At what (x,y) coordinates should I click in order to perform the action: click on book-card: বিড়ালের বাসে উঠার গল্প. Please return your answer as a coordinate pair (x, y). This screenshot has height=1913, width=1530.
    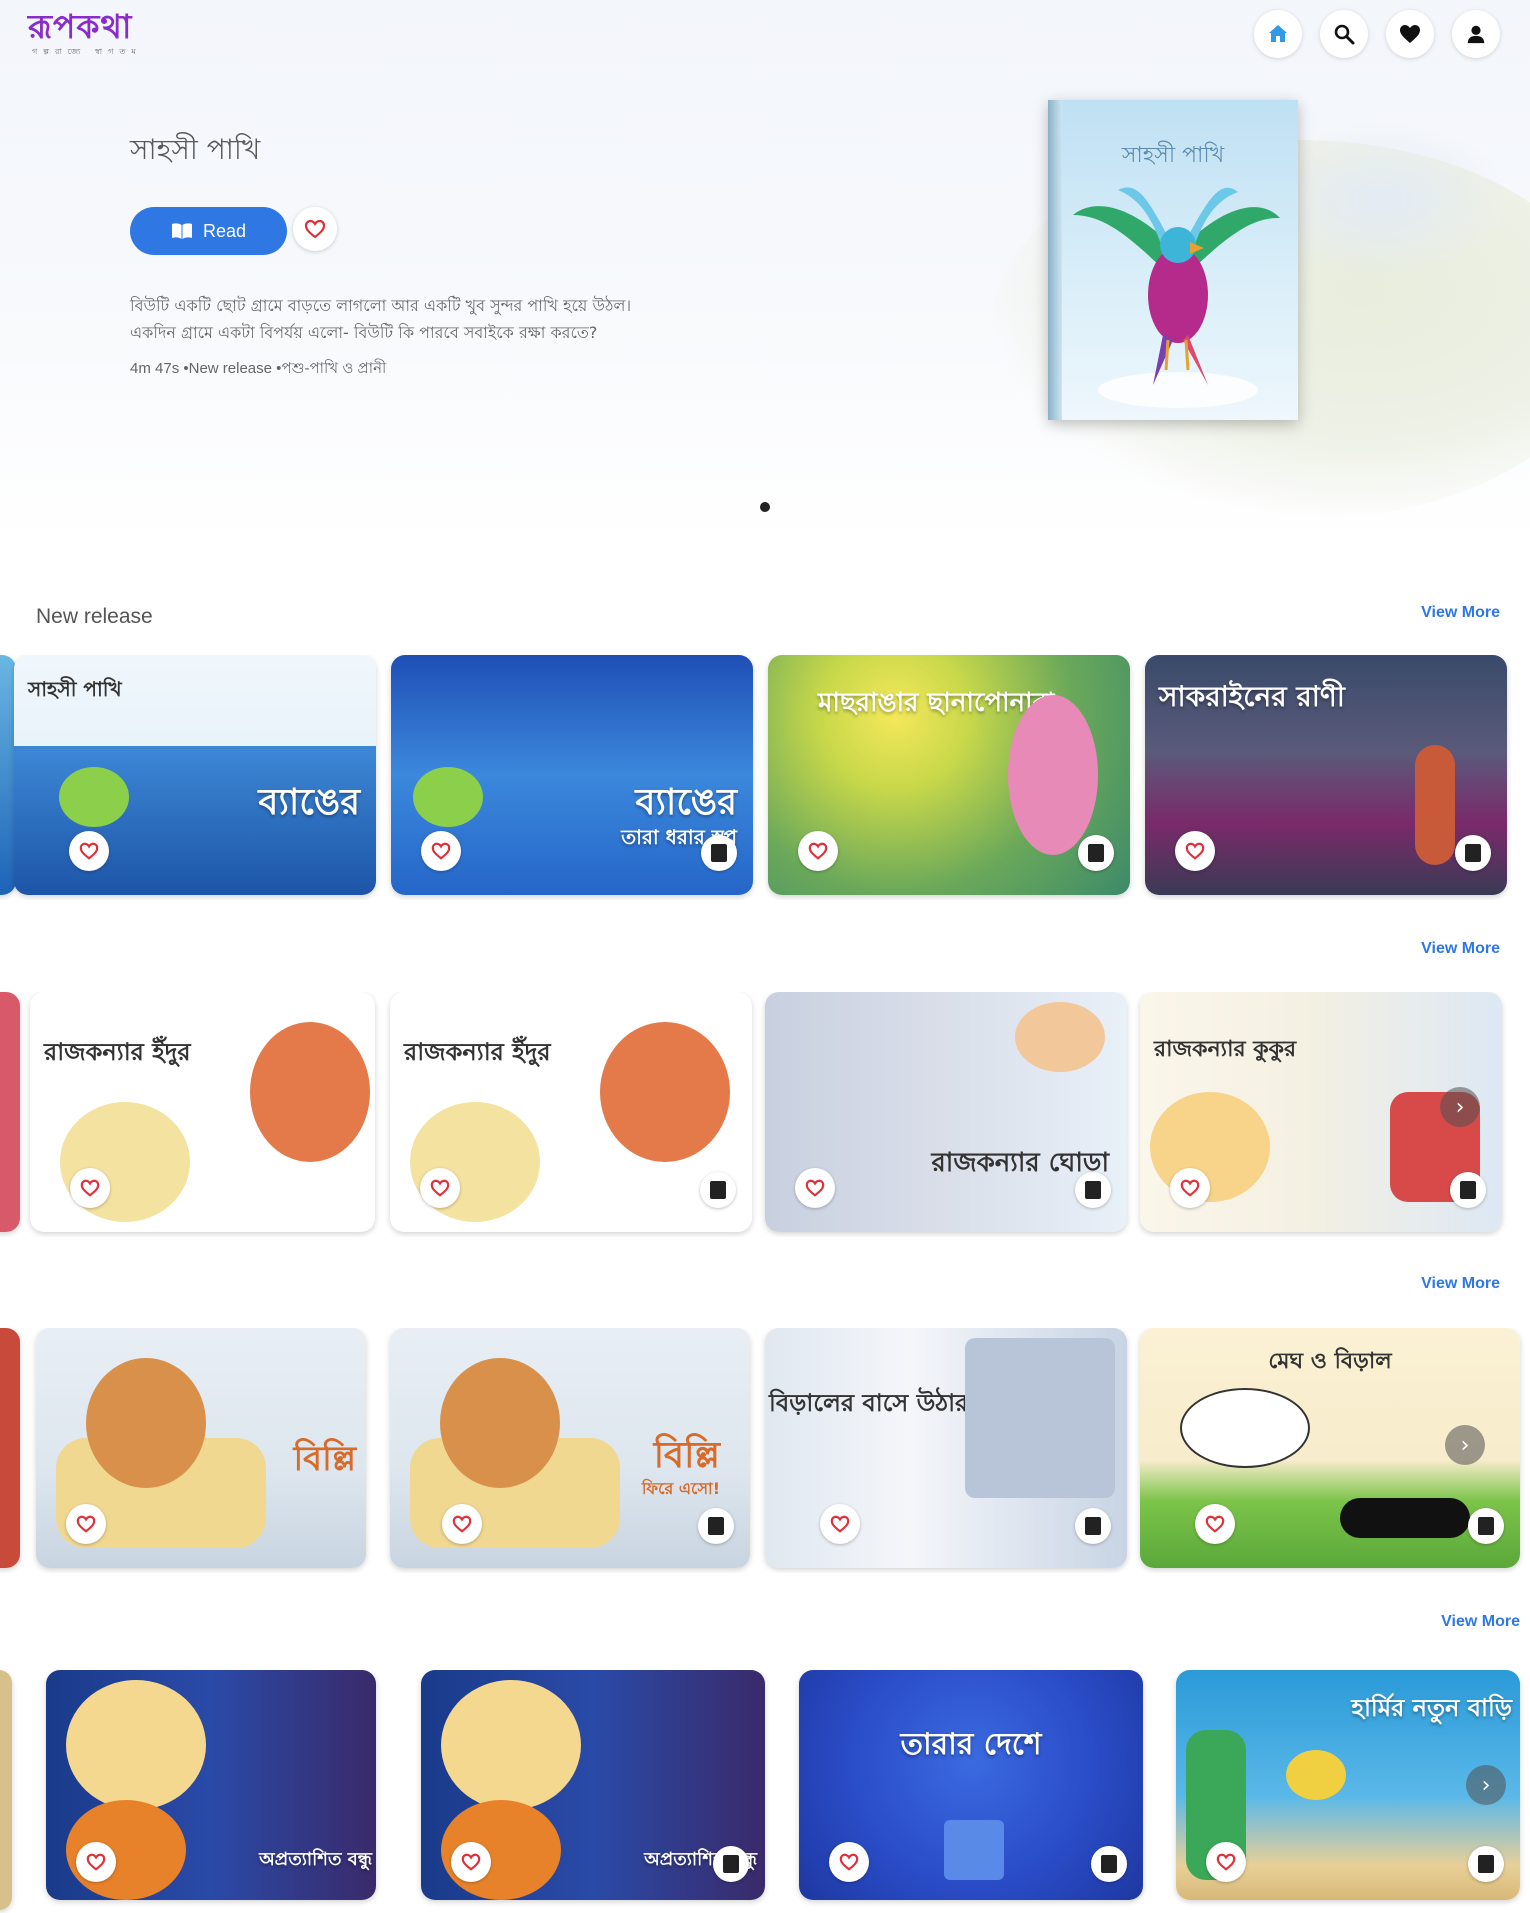
    Looking at the image, I should click on (946, 1448).